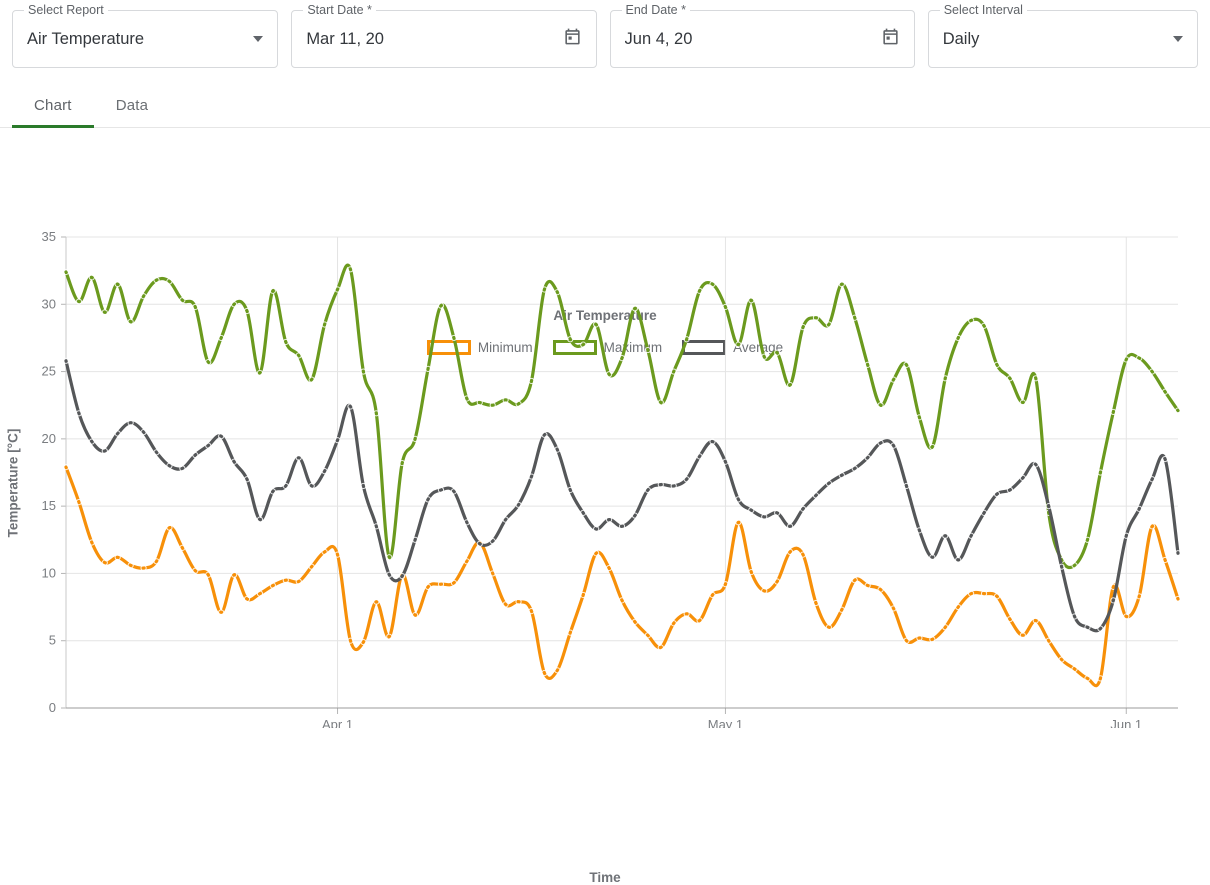 Image resolution: width=1210 pixels, height=885 pixels. What do you see at coordinates (725, 722) in the screenshot?
I see `svg-text: May 1` at bounding box center [725, 722].